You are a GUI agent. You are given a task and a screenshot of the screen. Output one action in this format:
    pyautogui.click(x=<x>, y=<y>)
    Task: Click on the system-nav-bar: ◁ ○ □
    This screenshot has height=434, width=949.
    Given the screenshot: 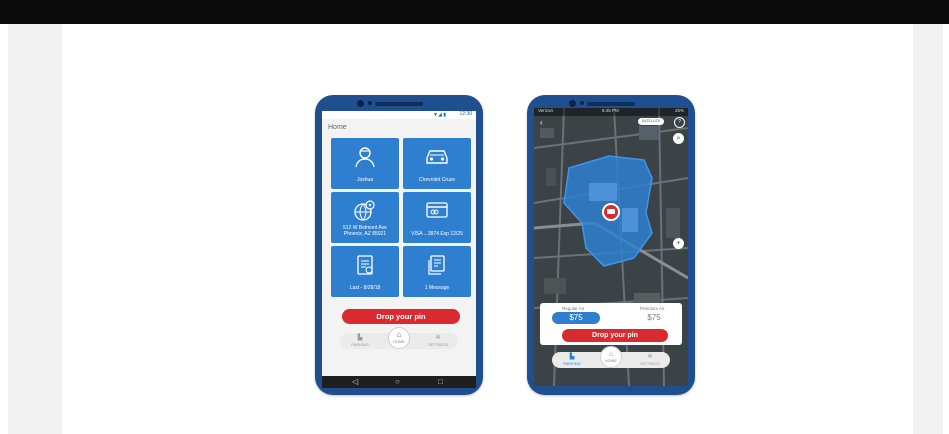 What is the action you would take?
    pyautogui.click(x=399, y=382)
    